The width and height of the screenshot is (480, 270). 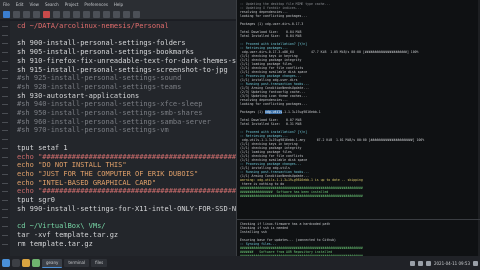 I want to click on forward-icon, so click(x=86, y=14).